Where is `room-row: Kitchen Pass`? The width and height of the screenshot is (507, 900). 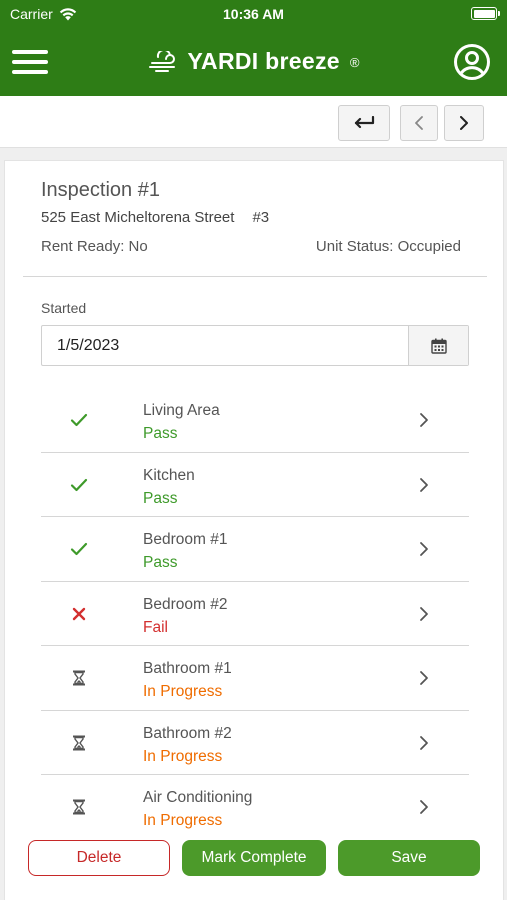 room-row: Kitchen Pass is located at coordinates (255, 485).